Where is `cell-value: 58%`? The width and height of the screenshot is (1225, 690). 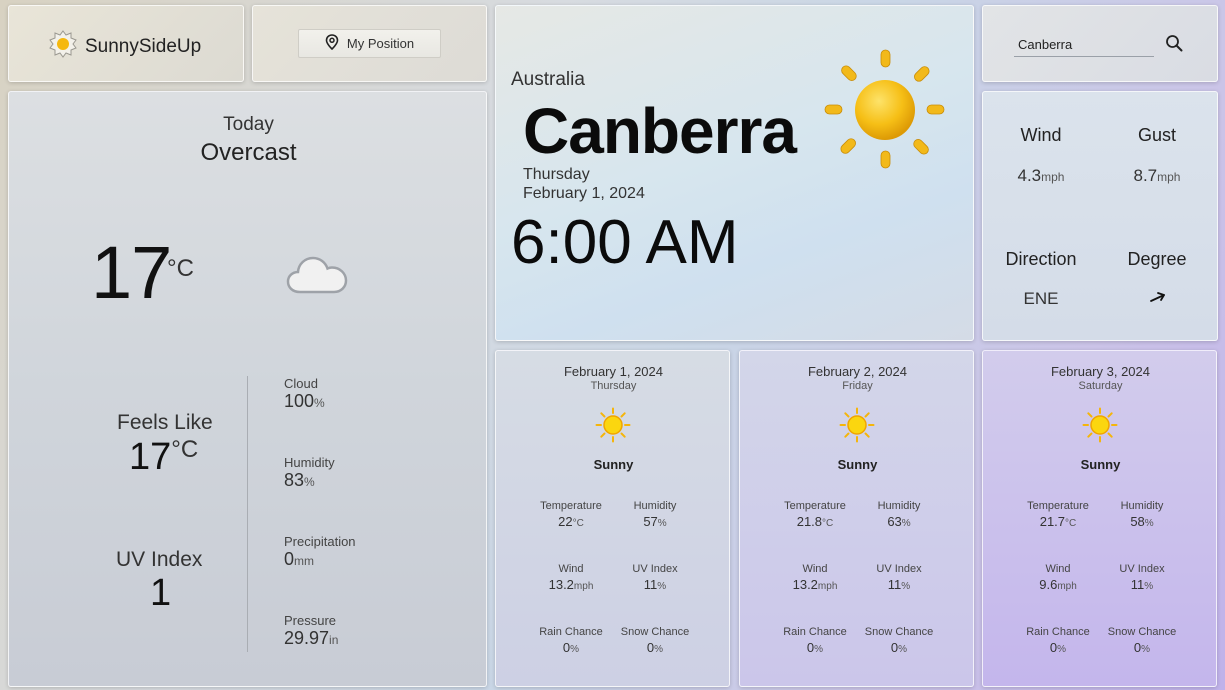 cell-value: 58% is located at coordinates (1142, 521).